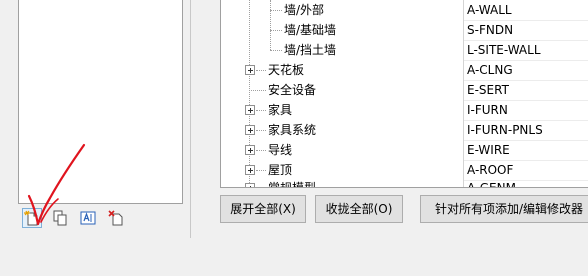 The height and width of the screenshot is (276, 588). I want to click on copy-button, so click(60, 218).